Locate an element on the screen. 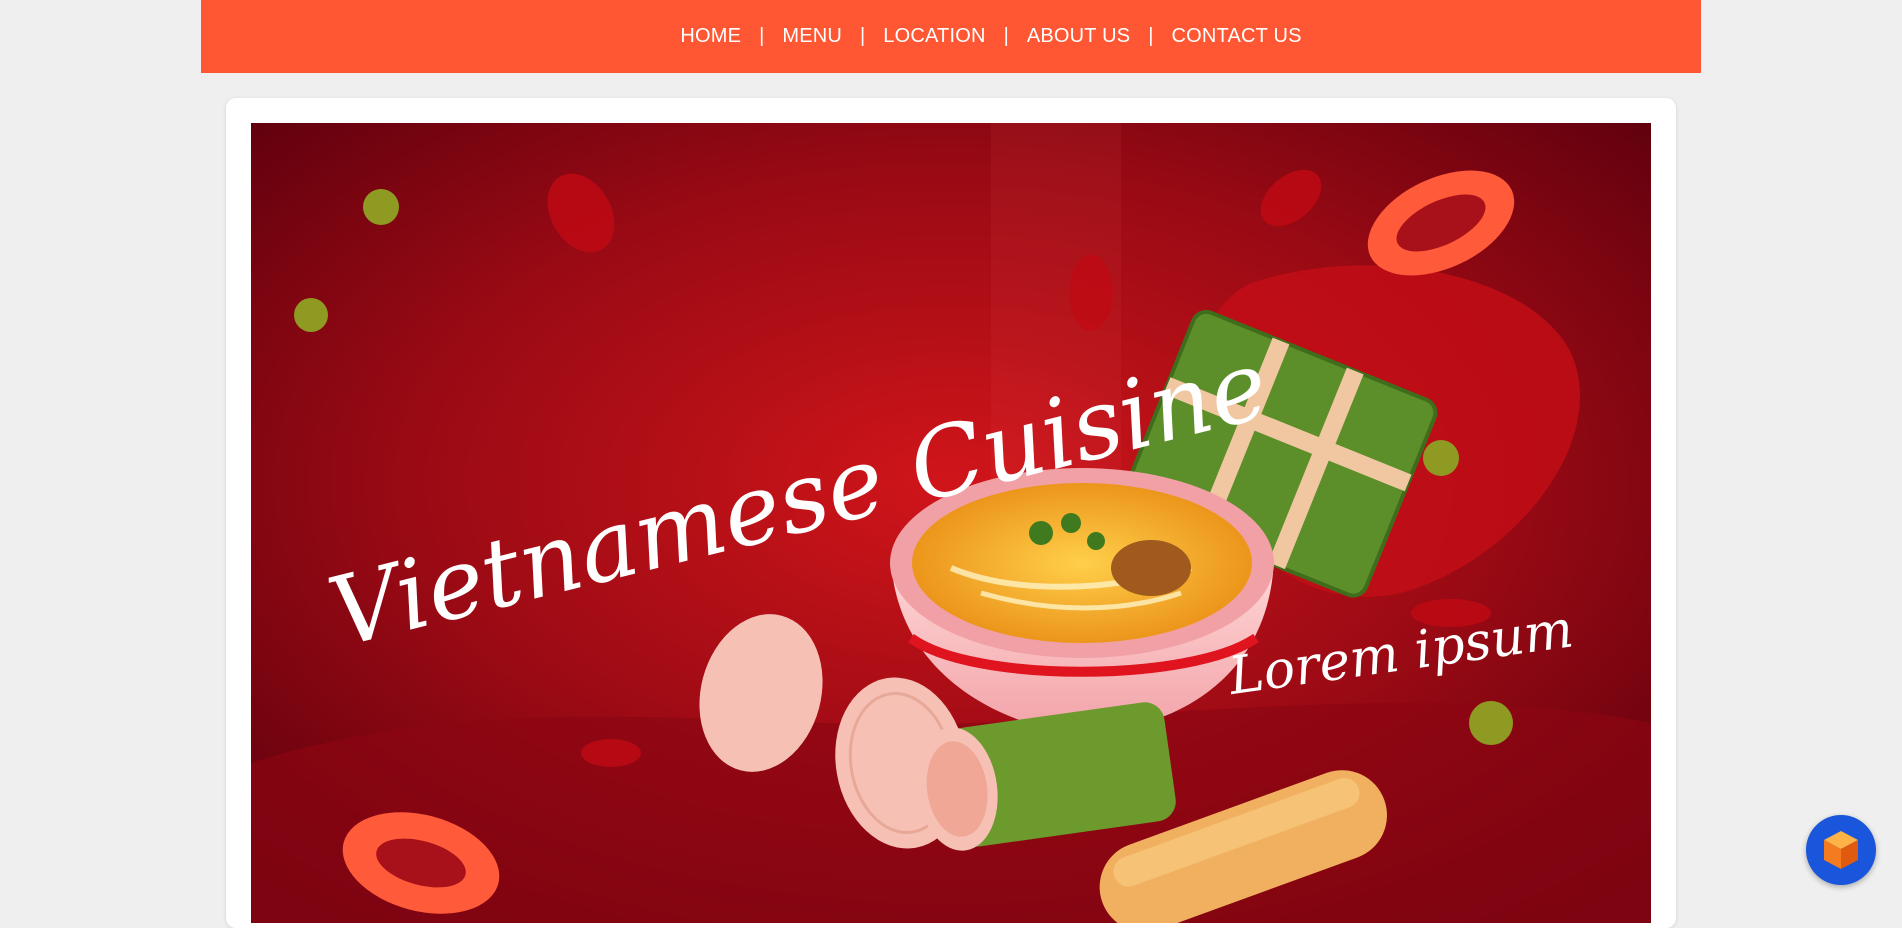  nav-home-link: HOME is located at coordinates (710, 36).